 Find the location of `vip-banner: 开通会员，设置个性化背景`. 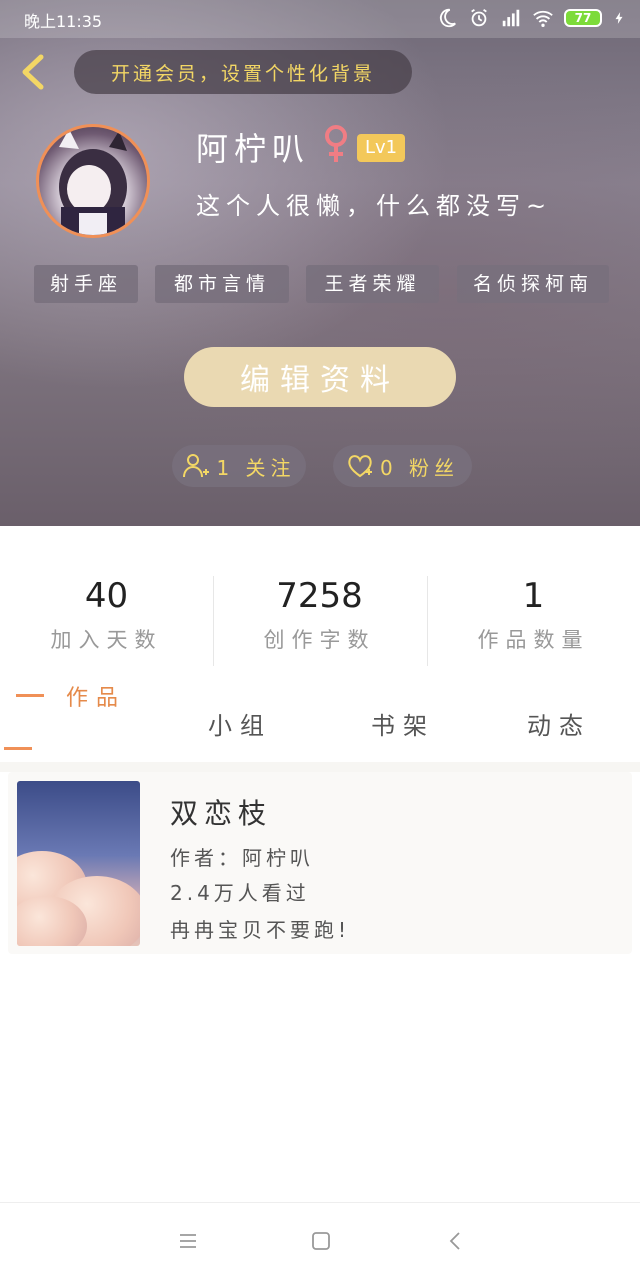

vip-banner: 开通会员，设置个性化背景 is located at coordinates (243, 72).